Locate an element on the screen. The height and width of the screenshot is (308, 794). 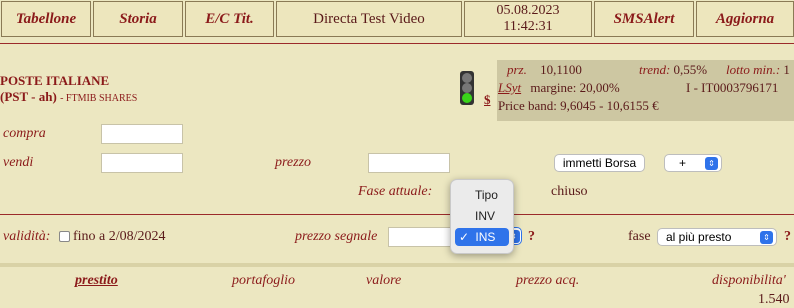
section-band is located at coordinates (397, 265).